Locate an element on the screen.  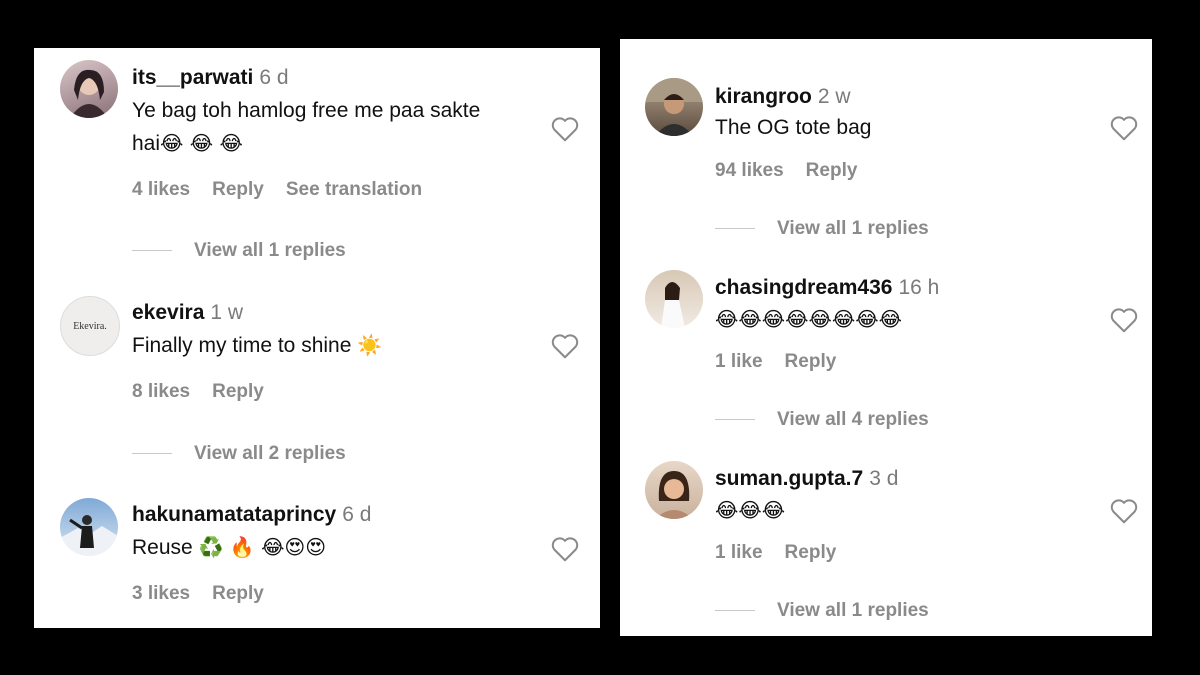
comment-header: hakunamatataprincy 6 d is located at coordinates (251, 515).